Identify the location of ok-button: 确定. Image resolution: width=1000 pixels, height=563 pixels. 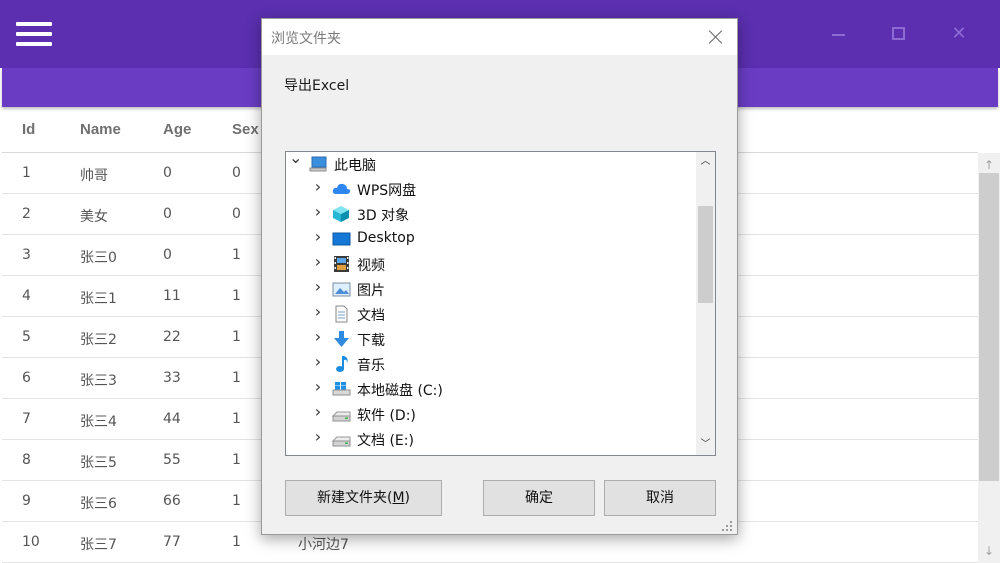
(539, 498).